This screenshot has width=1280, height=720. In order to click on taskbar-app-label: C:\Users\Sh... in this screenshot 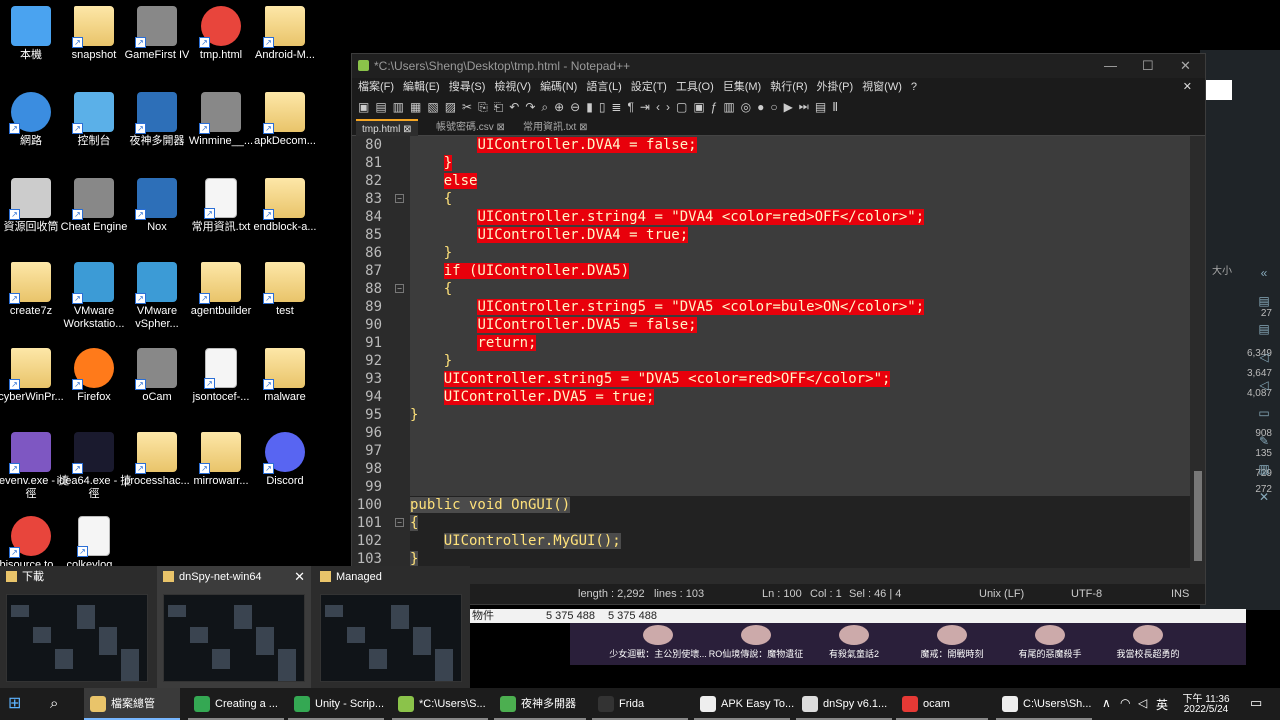, I will do `click(1057, 704)`.